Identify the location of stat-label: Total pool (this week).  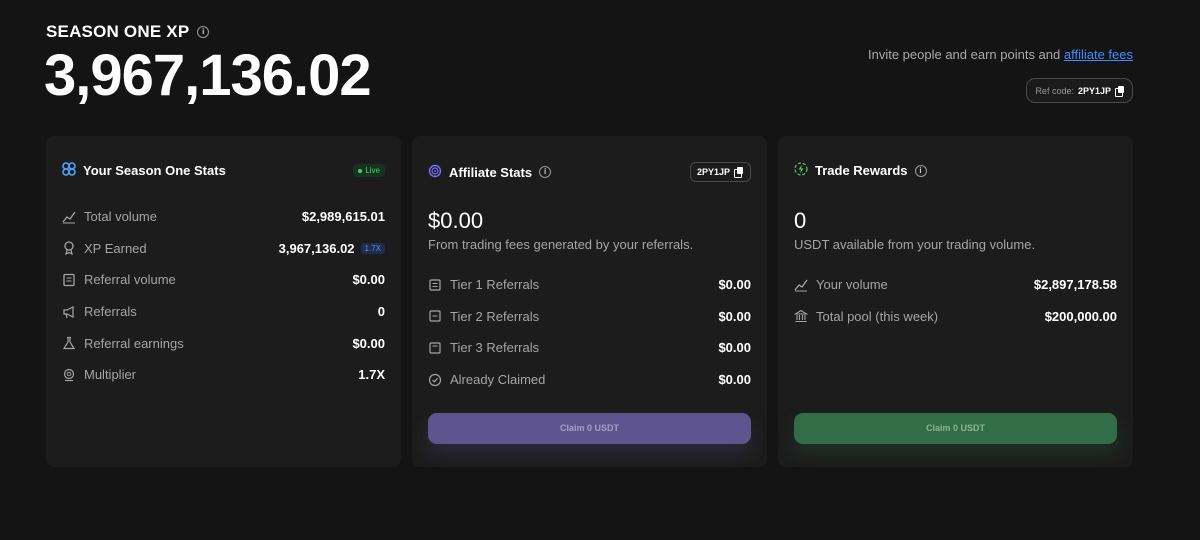
(877, 316).